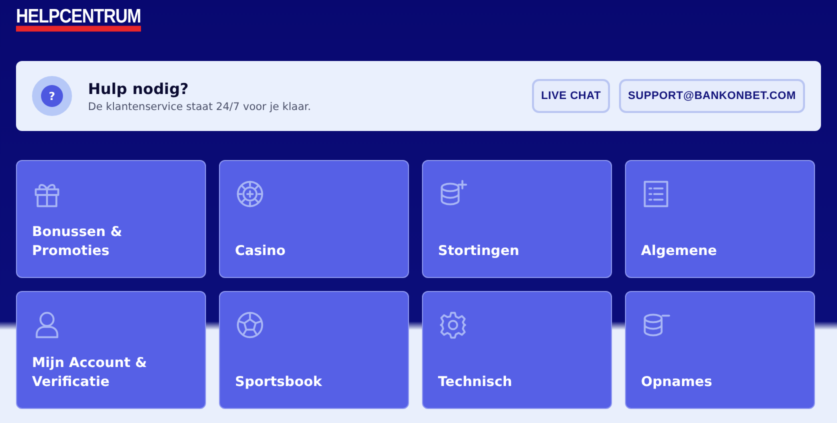 The width and height of the screenshot is (837, 423). Describe the element at coordinates (517, 219) in the screenshot. I see `category-card: Stortingen` at that location.